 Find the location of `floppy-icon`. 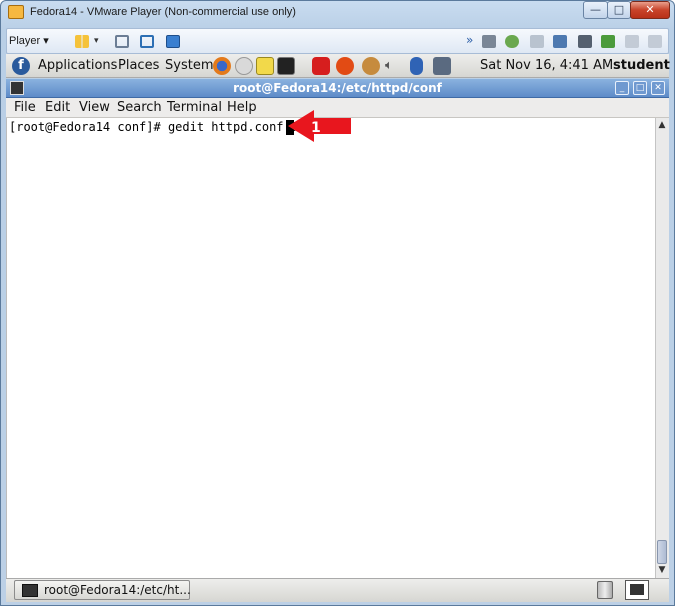

floppy-icon is located at coordinates (537, 41).